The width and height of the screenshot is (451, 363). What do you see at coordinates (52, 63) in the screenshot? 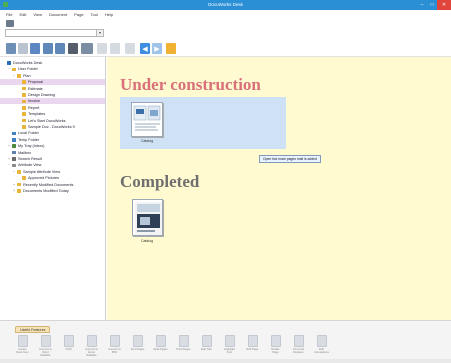
I see `tree-item: DocuWorks Desk` at bounding box center [52, 63].